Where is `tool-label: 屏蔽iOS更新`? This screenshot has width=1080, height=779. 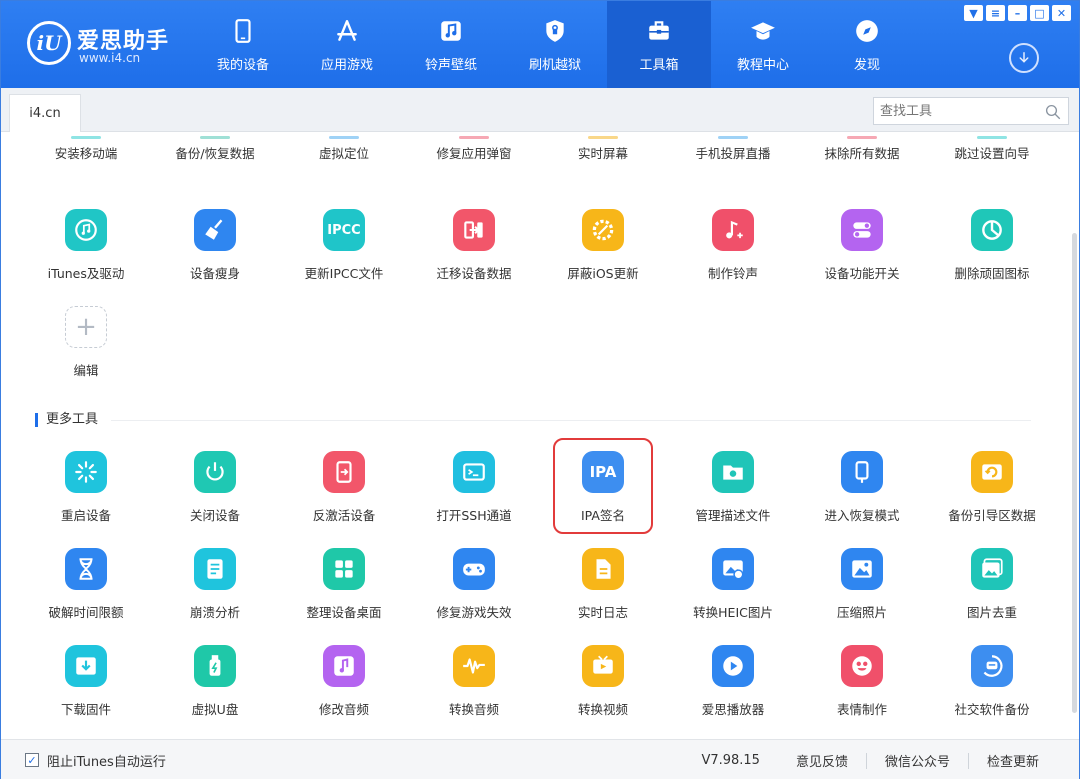 tool-label: 屏蔽iOS更新 is located at coordinates (603, 273).